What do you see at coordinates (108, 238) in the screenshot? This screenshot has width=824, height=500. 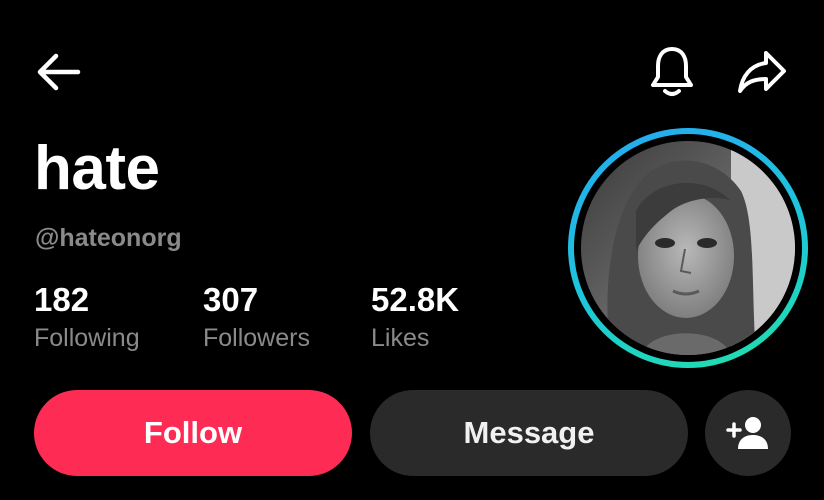 I see `profile-username: @hateonorg` at bounding box center [108, 238].